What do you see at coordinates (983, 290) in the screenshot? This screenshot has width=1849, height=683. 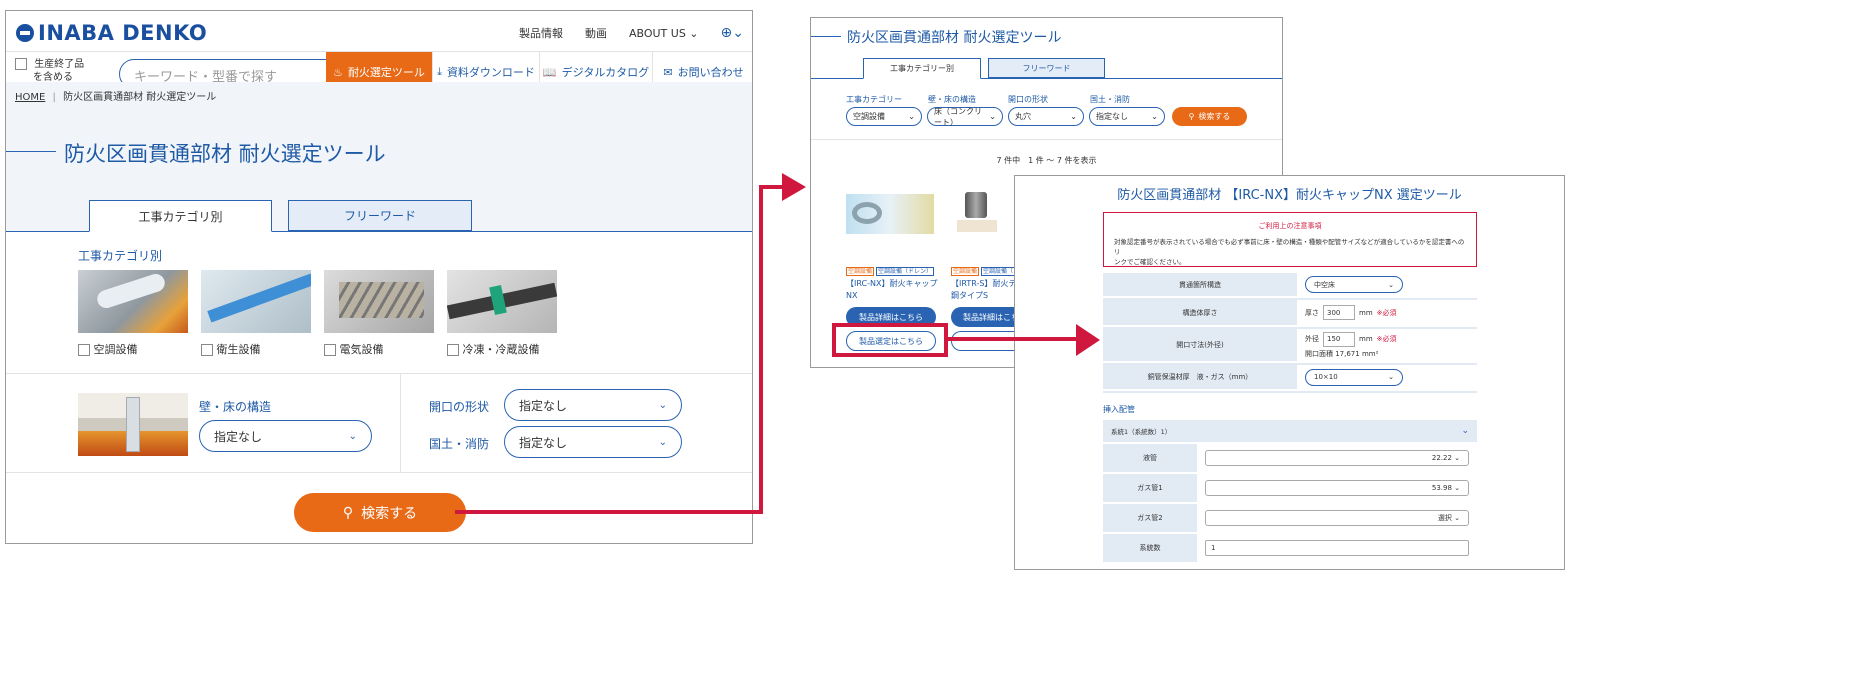 I see `product2-name: 【IRTR-S】耐火テ 鋼タイプS` at bounding box center [983, 290].